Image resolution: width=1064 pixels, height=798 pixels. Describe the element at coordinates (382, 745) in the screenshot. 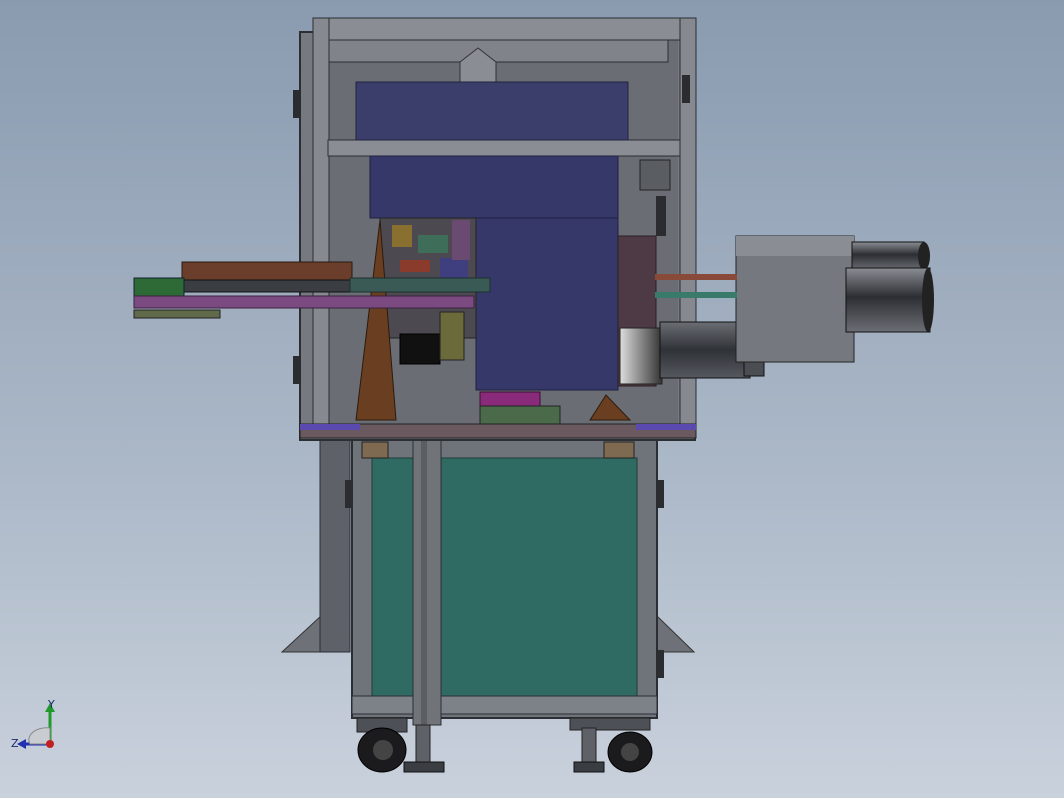

I see `left-caster` at that location.